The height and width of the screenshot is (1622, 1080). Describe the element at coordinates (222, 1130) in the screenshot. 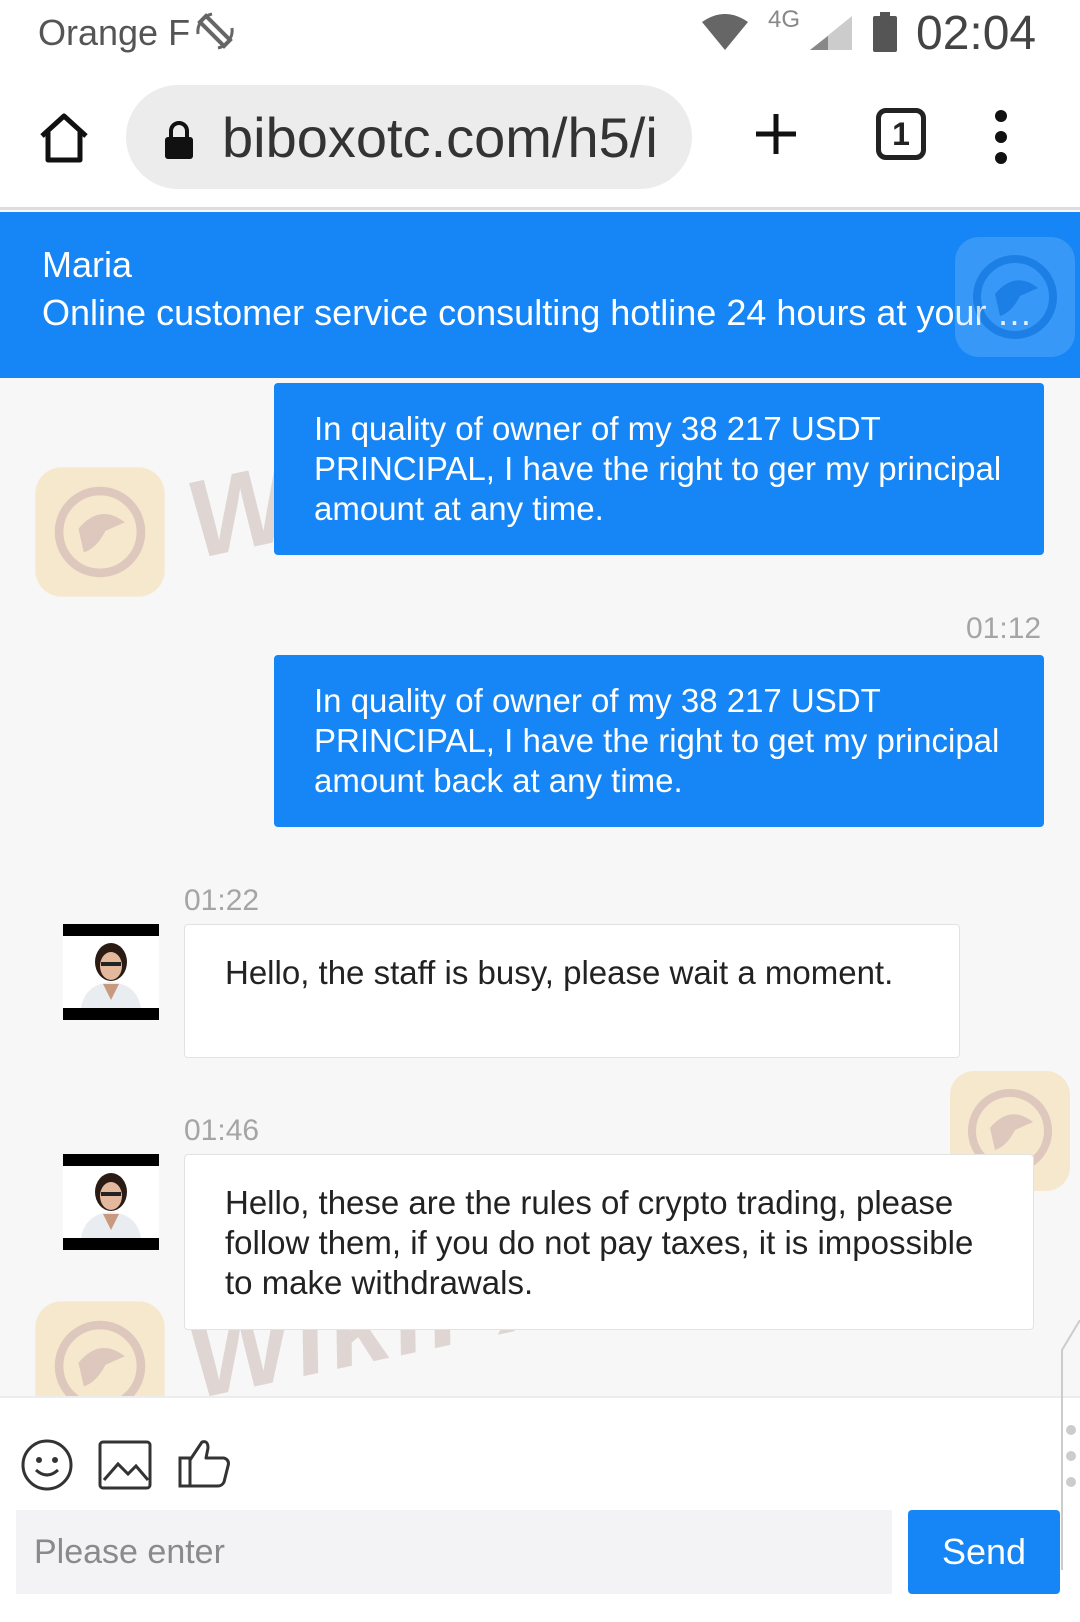

I see `message-time: 01:46` at that location.